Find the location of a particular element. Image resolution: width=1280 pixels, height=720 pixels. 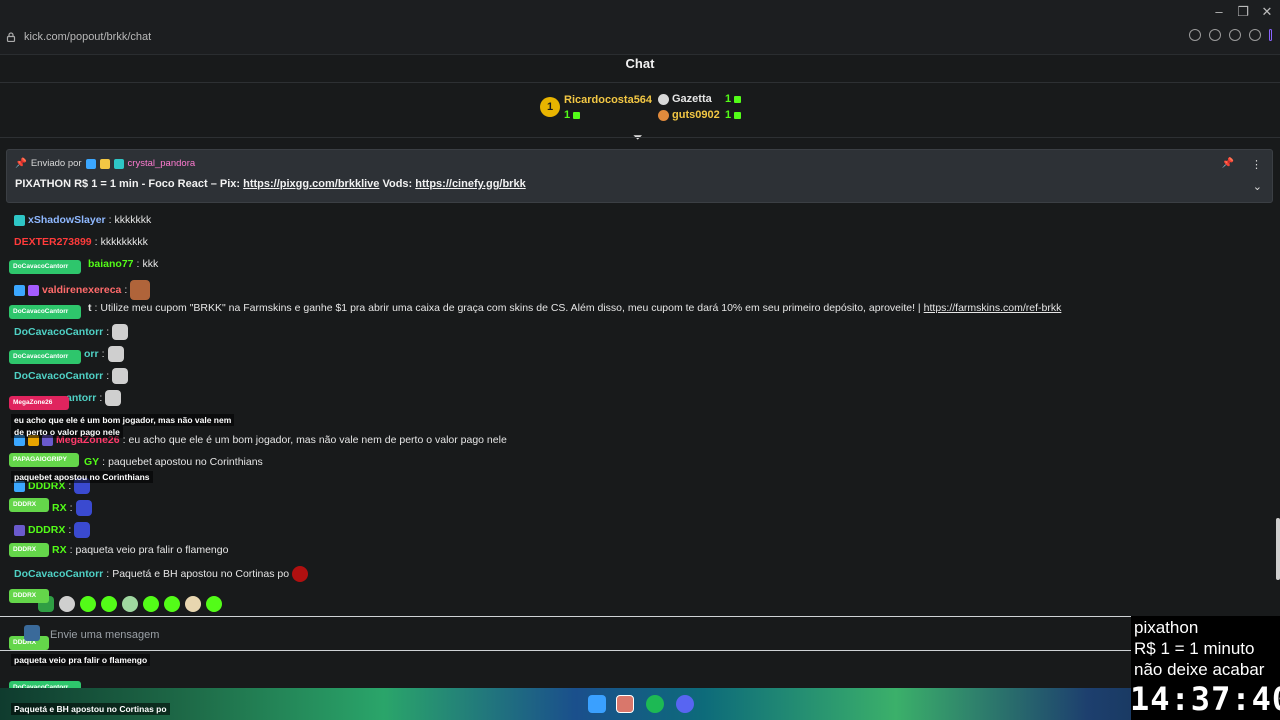

chat-message: antorr: is located at coordinates (94, 398).